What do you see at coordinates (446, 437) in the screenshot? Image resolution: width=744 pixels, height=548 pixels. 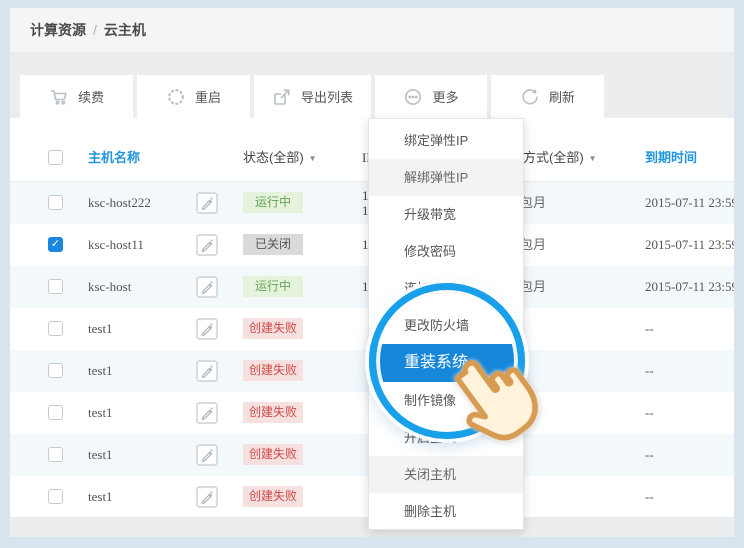 I see `menu-item-start-host: 开启主机` at bounding box center [446, 437].